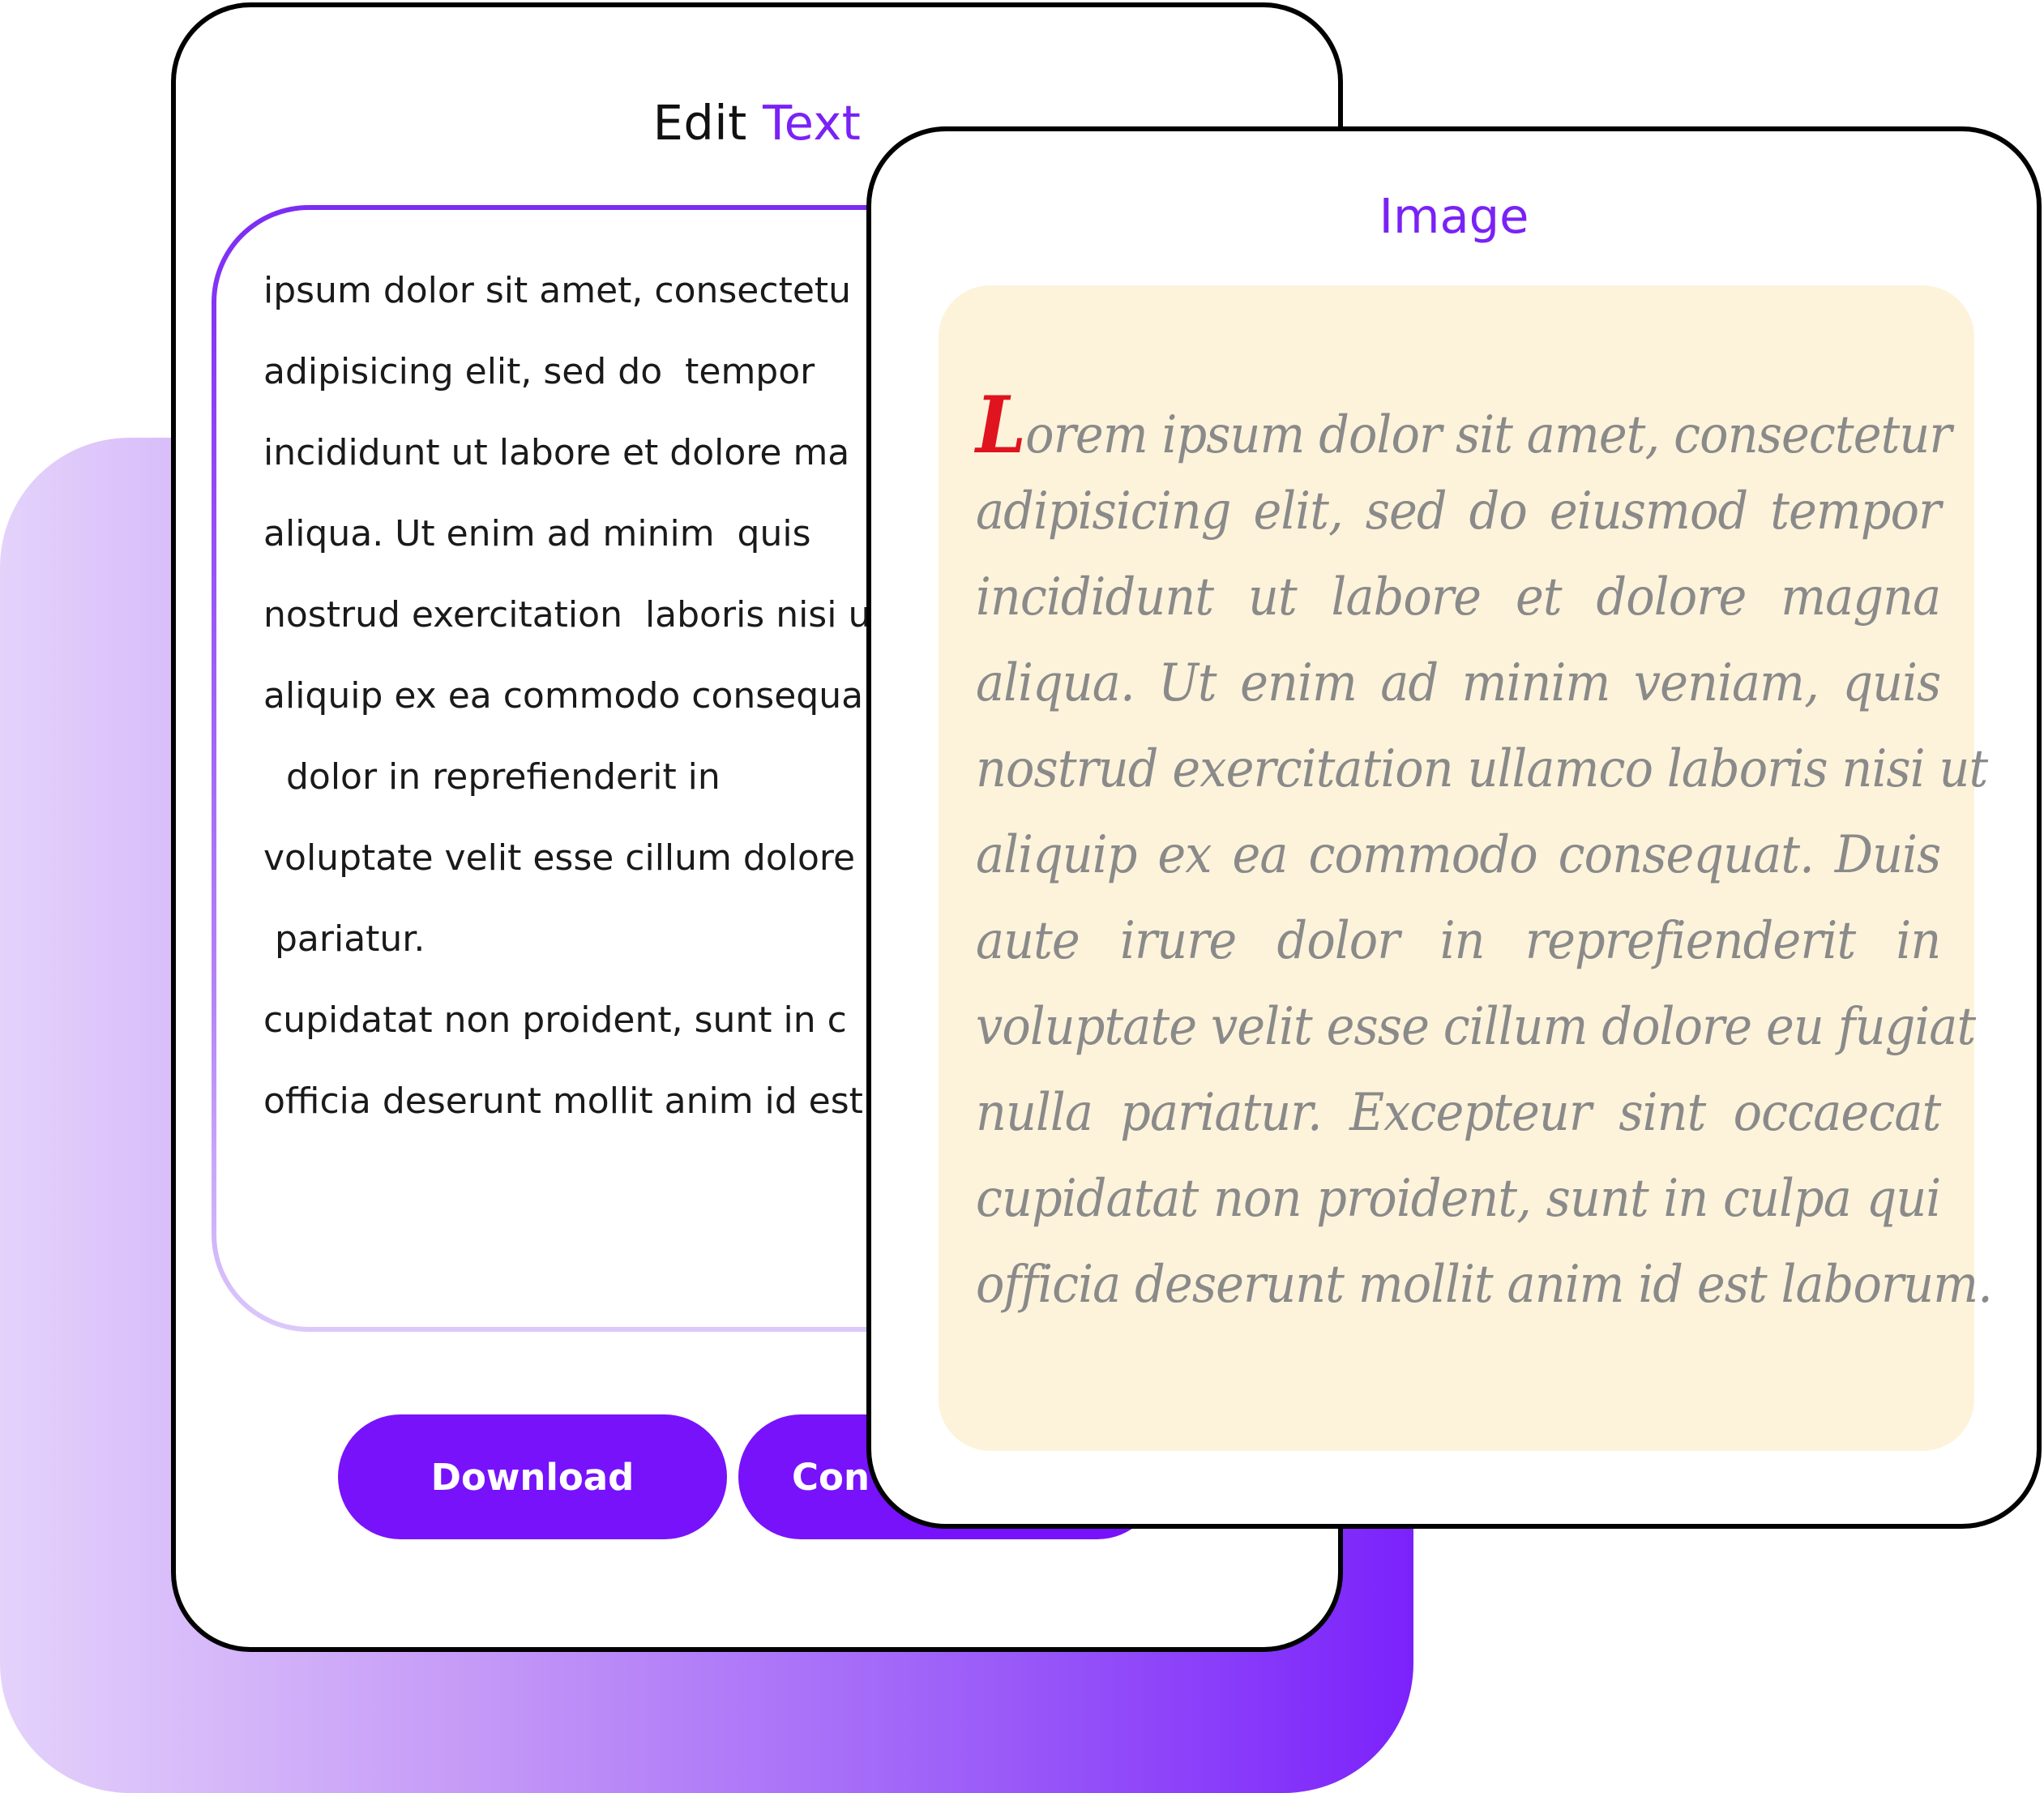 The height and width of the screenshot is (1793, 2044). I want to click on image-text-line: adipisicing elit, sed do eiusmod tempor, so click(1458, 511).